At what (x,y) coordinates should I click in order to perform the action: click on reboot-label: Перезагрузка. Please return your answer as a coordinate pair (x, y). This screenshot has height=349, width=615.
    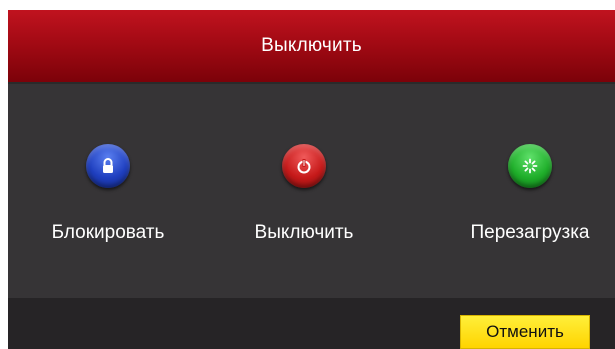
    Looking at the image, I should click on (530, 232).